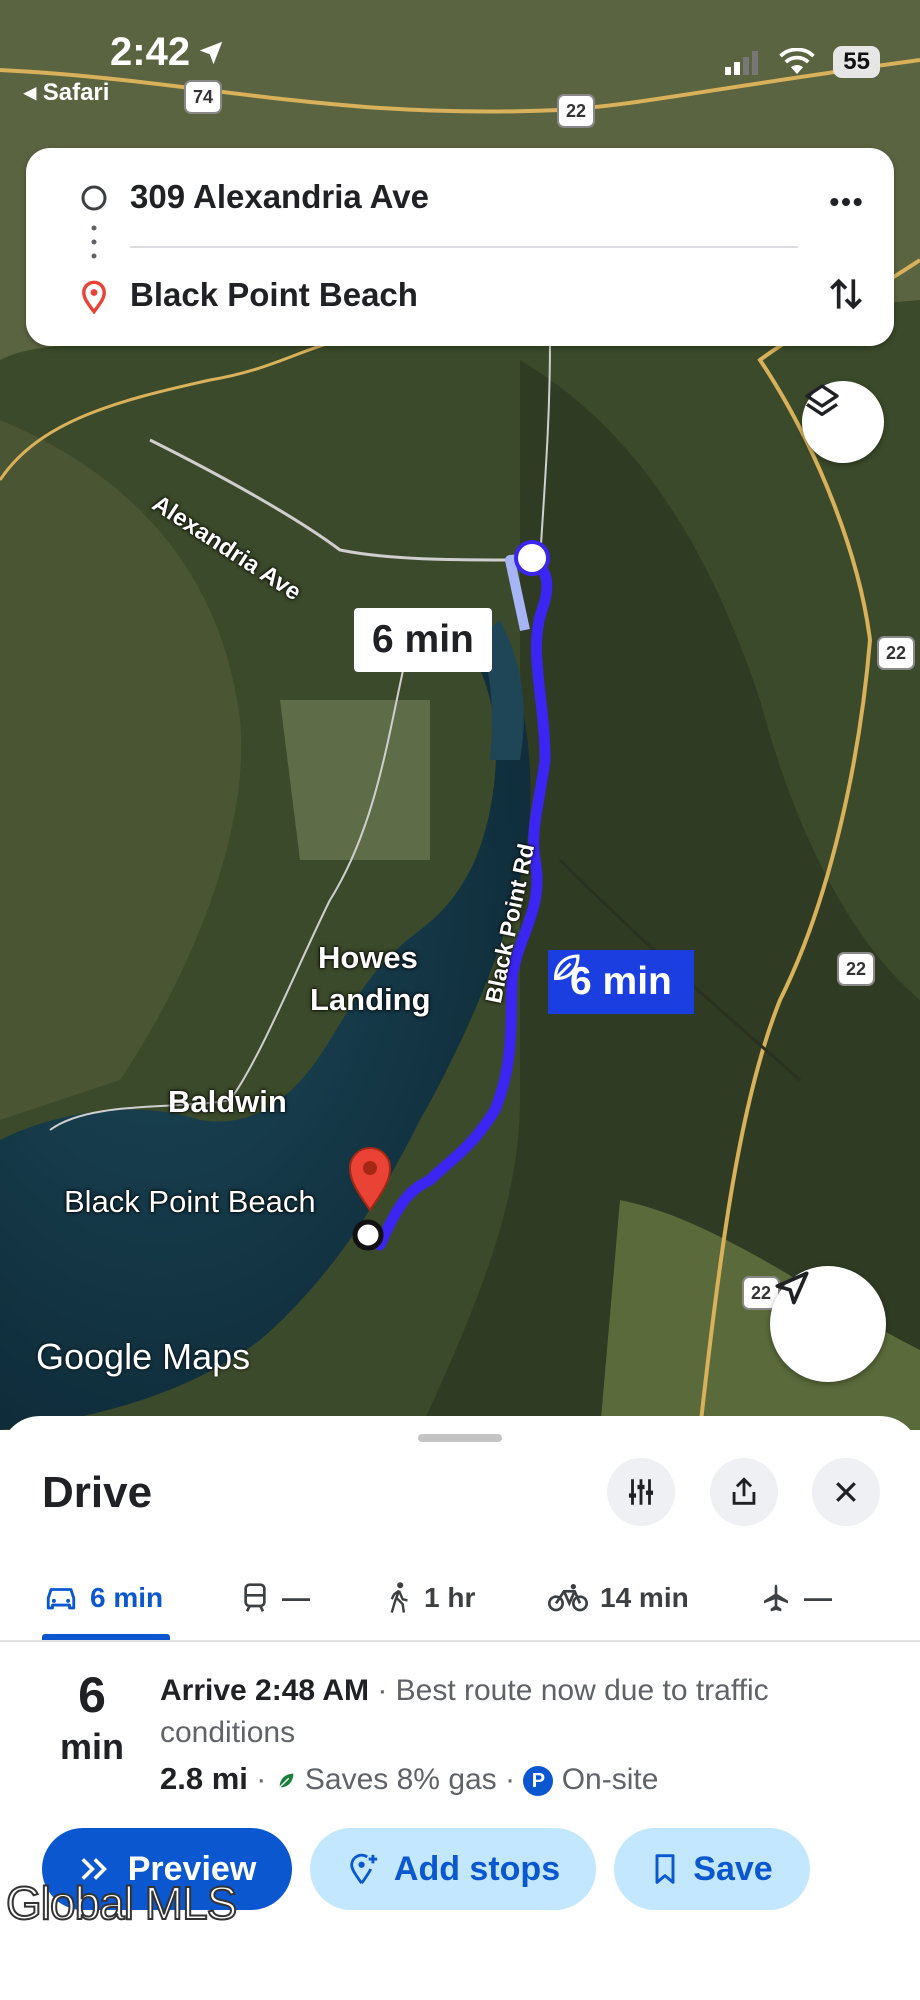 This screenshot has height=2000, width=920. I want to click on add-location-icon, so click(364, 1869).